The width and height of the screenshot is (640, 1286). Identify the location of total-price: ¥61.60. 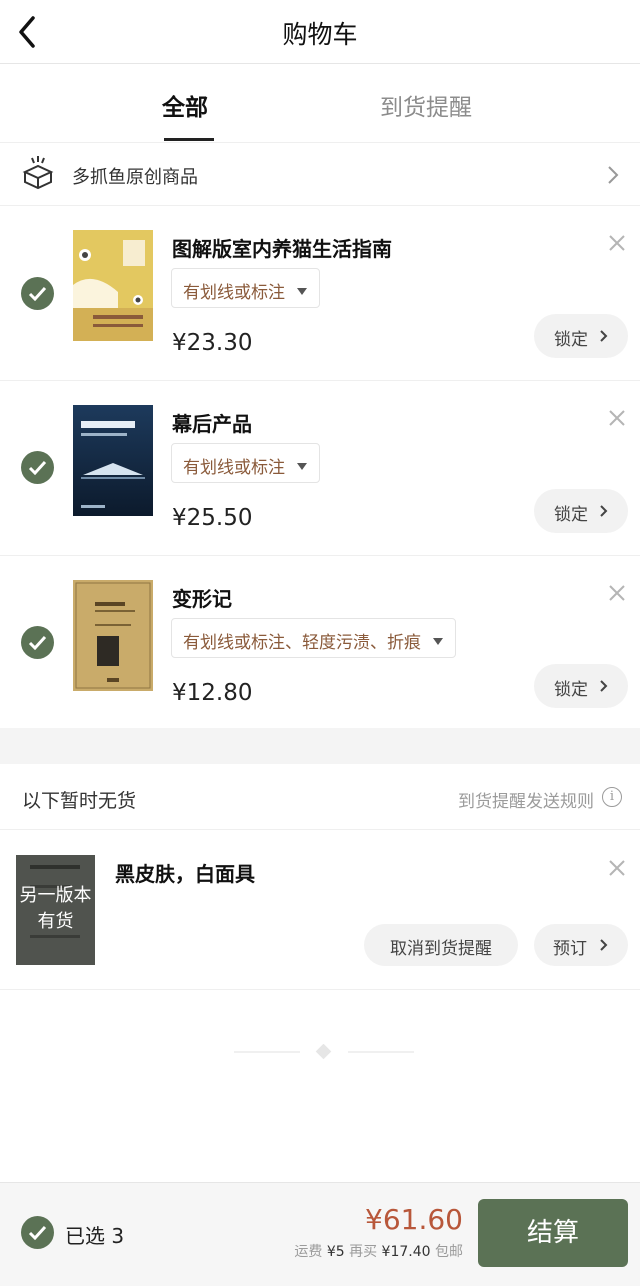
(414, 1219).